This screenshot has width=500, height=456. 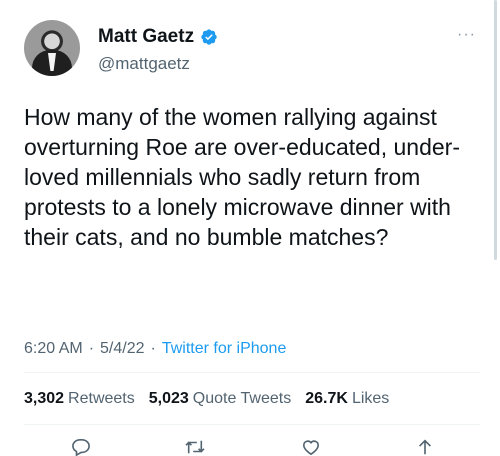 What do you see at coordinates (44, 398) in the screenshot?
I see `retweets-count: 3,302` at bounding box center [44, 398].